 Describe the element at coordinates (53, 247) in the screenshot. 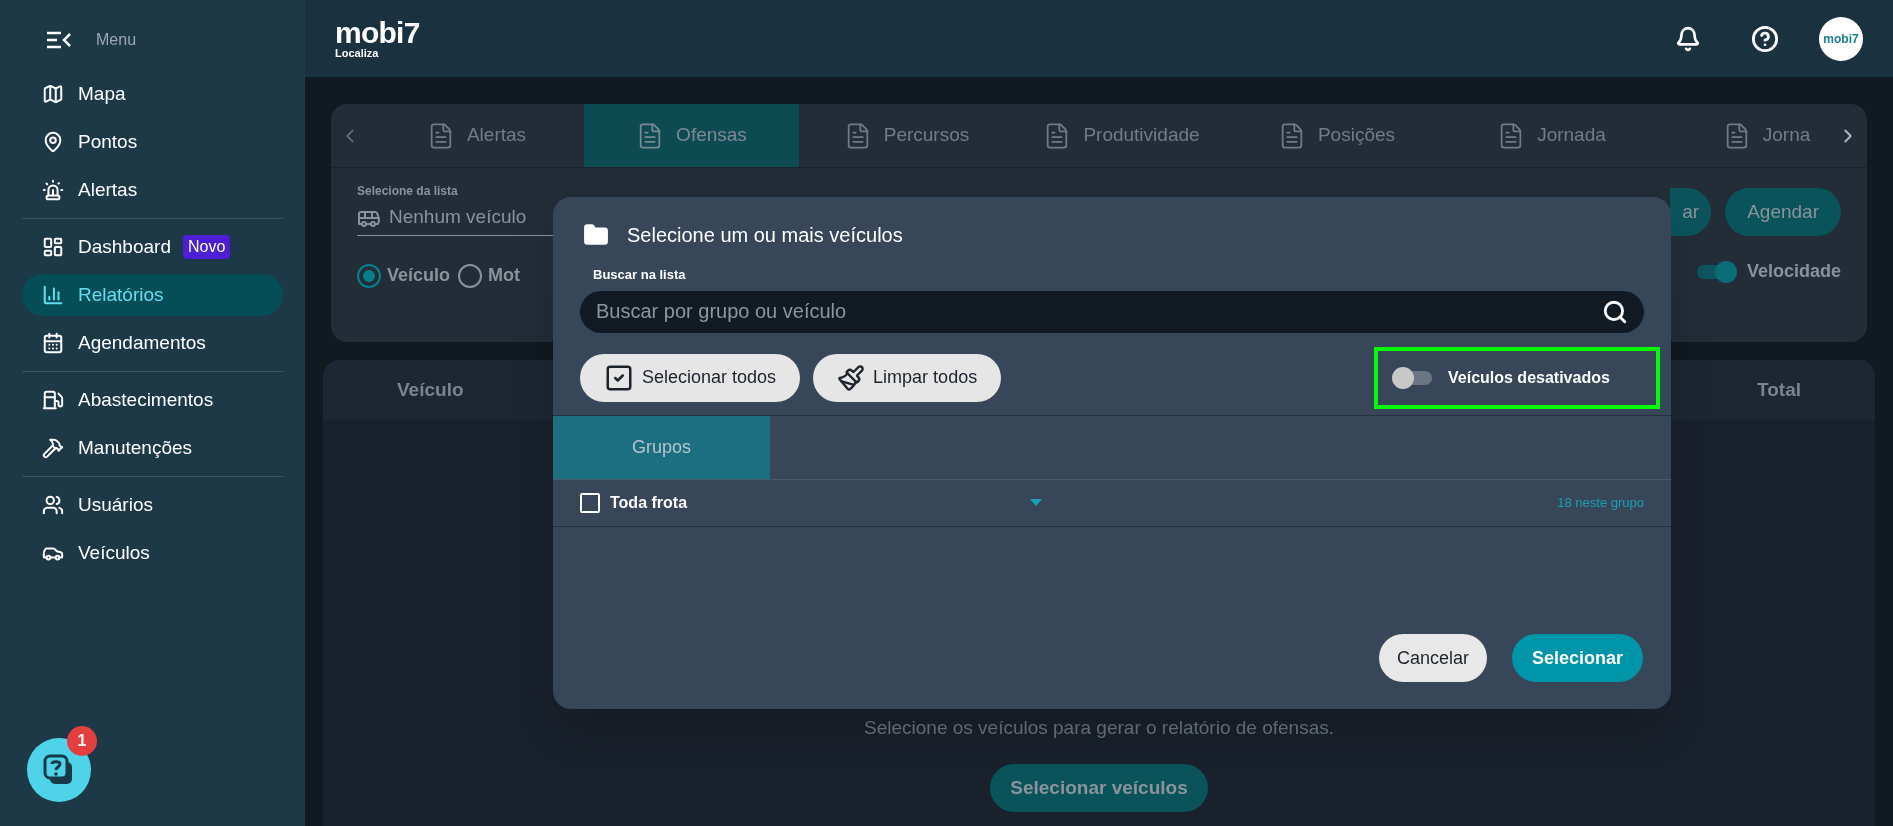

I see `dashboard-icon` at that location.